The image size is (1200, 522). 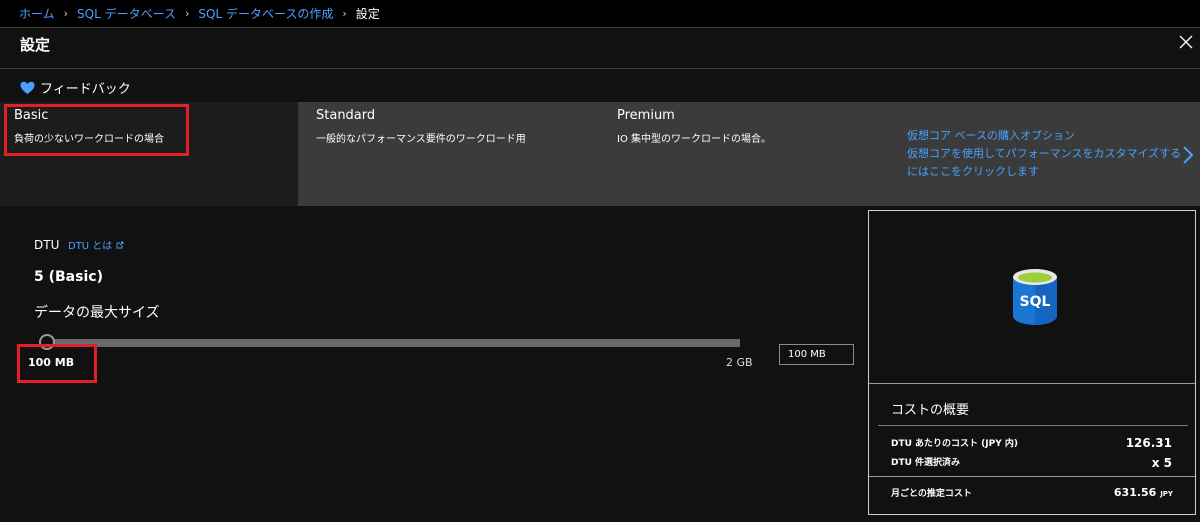 What do you see at coordinates (421, 139) in the screenshot?
I see `tier-standard-description: 一般的なパフォーマンス要件のワークロード用` at bounding box center [421, 139].